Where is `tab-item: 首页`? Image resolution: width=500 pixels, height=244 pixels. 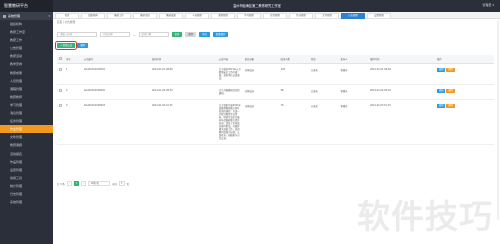
tab-item: 首页 is located at coordinates (67, 15).